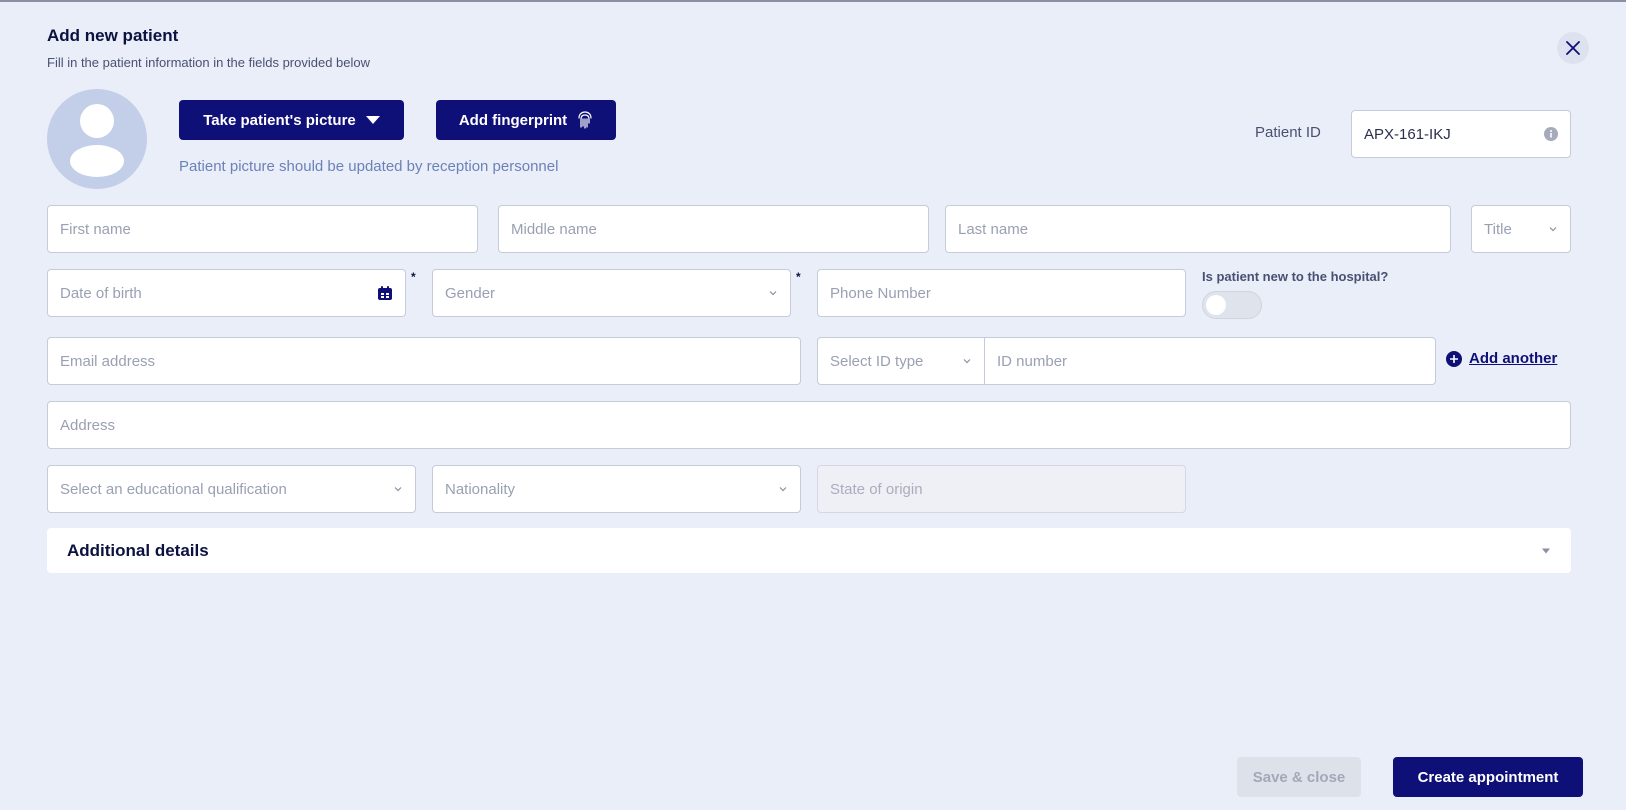 The height and width of the screenshot is (810, 1626). Describe the element at coordinates (226, 293) in the screenshot. I see `date-of-birth-input: Date of birth` at that location.